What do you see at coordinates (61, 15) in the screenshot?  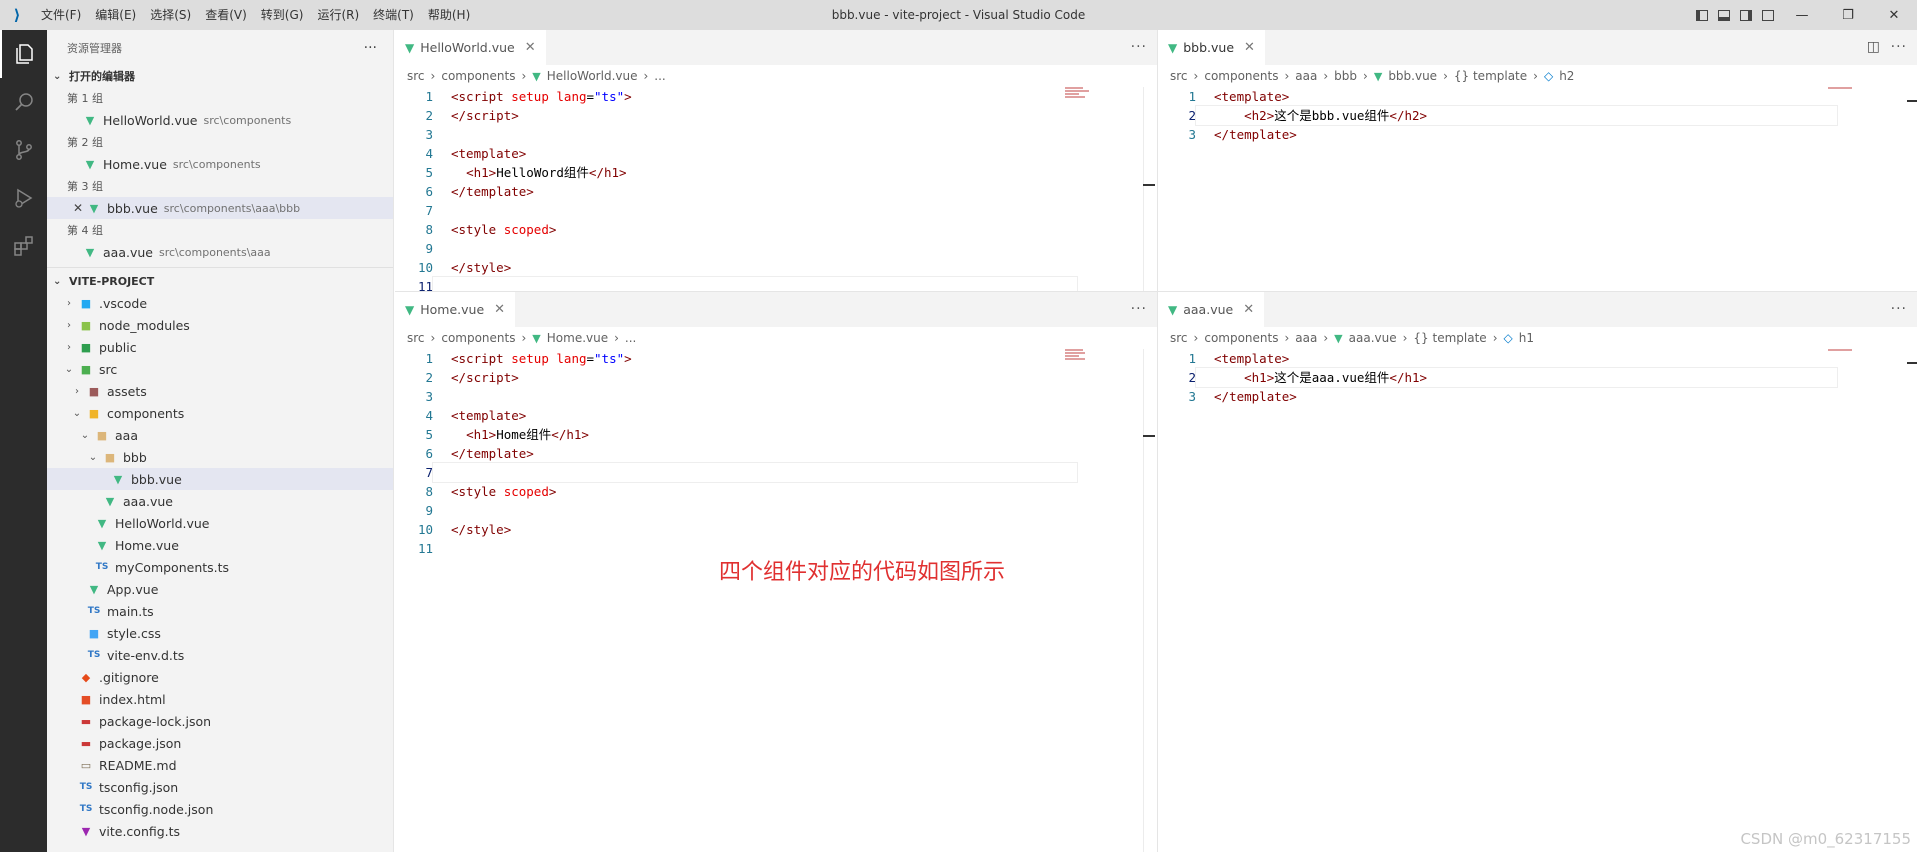 I see `menu-file: 文件(F)` at bounding box center [61, 15].